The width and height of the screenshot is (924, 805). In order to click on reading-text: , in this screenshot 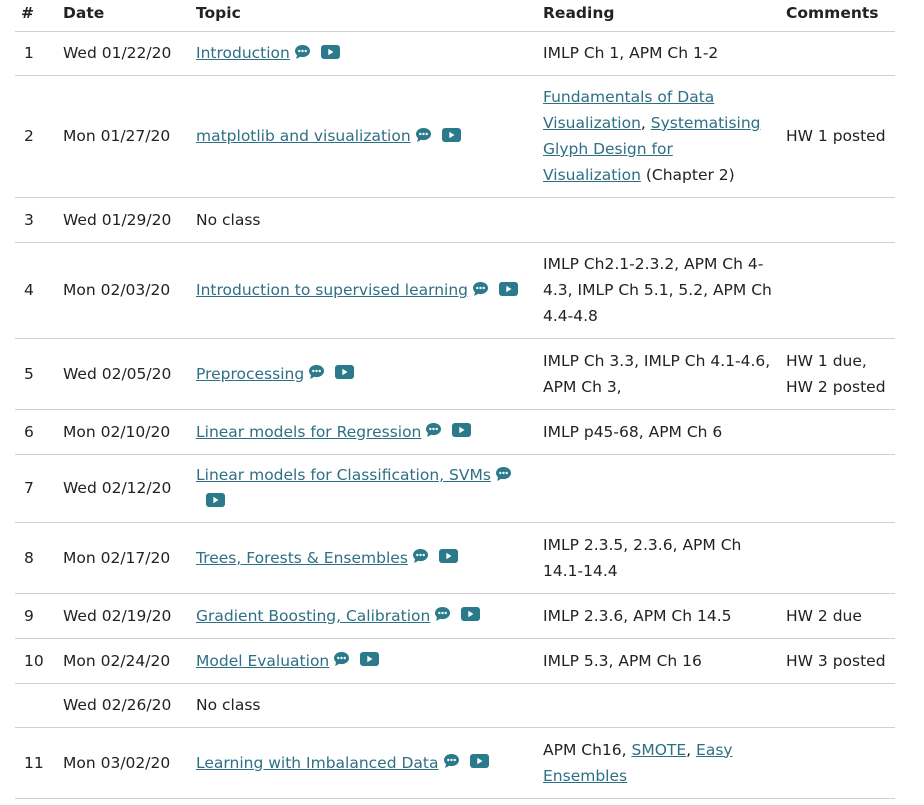, I will do `click(691, 749)`.